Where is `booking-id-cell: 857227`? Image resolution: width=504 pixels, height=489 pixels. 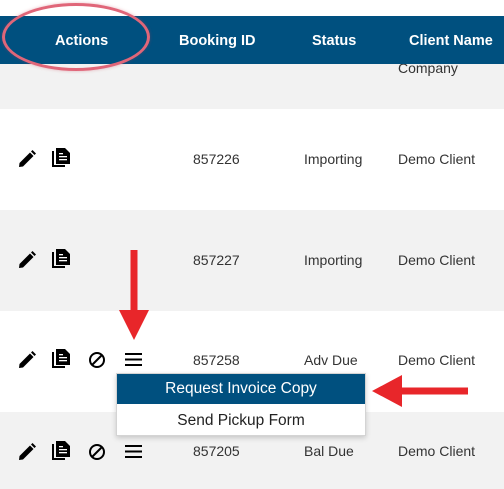 booking-id-cell: 857227 is located at coordinates (216, 260).